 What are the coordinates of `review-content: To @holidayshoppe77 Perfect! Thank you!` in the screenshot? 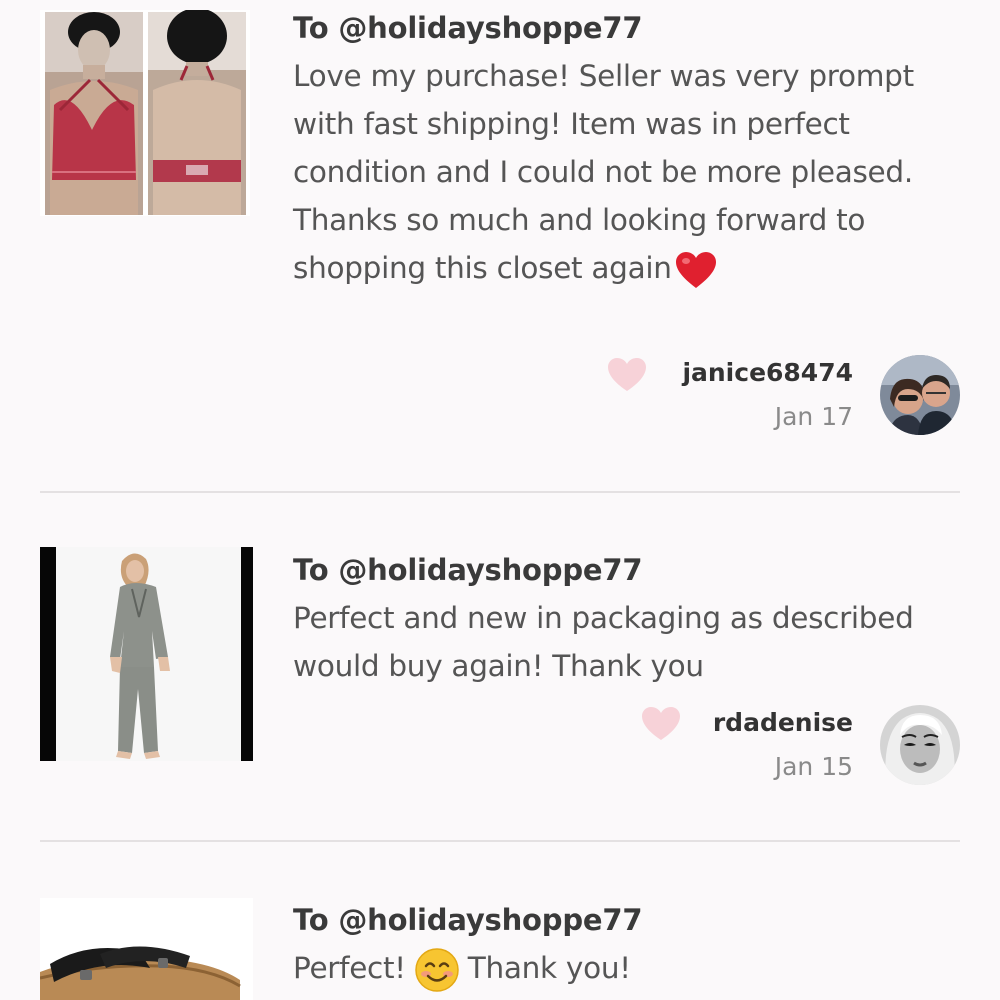 It's located at (626, 947).